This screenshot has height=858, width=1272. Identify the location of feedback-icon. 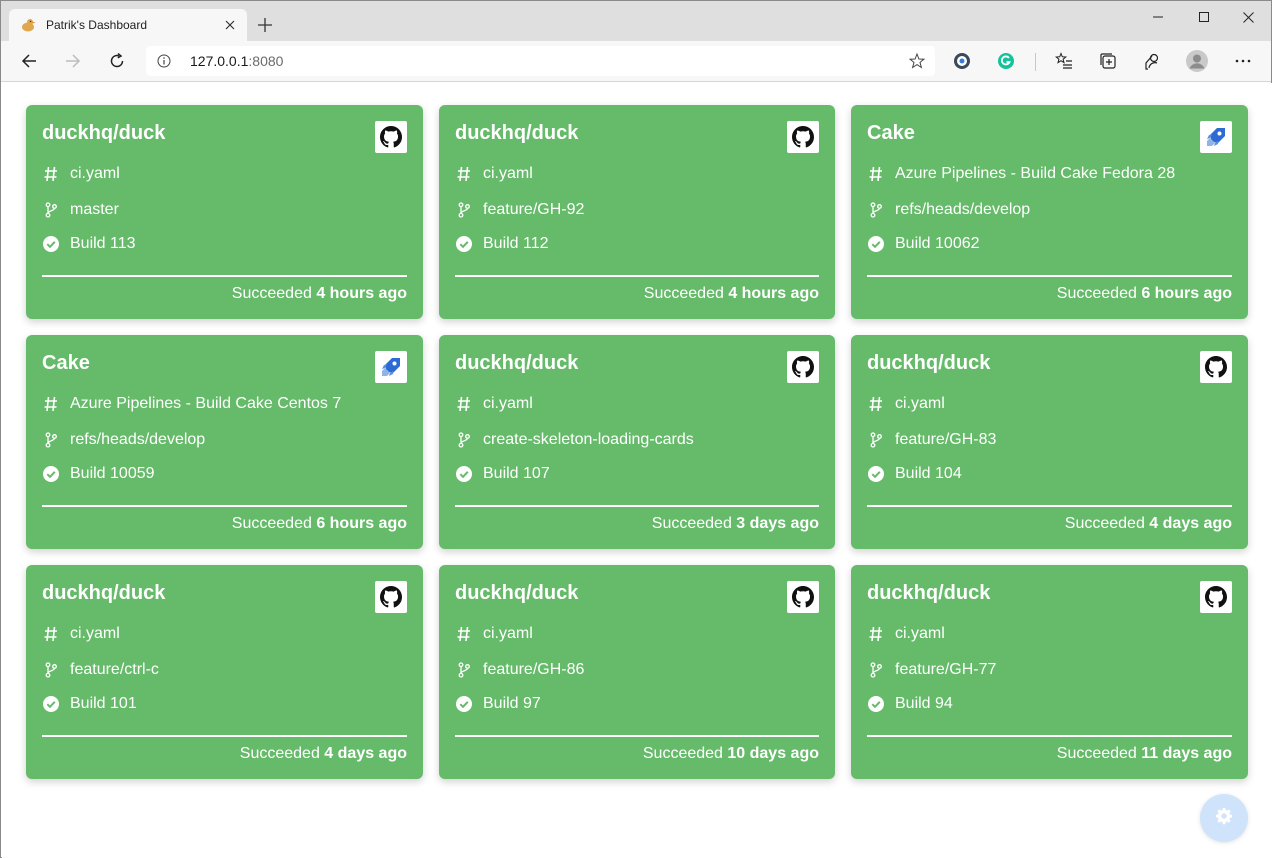
(1152, 61).